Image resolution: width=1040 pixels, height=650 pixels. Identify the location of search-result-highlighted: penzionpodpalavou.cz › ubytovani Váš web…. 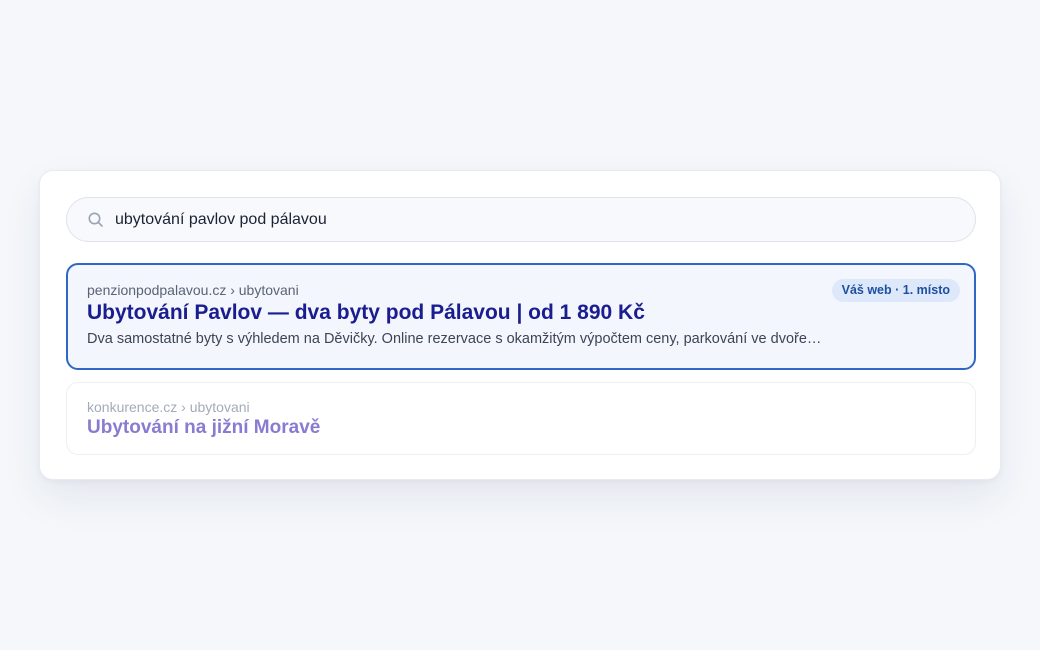
(521, 316).